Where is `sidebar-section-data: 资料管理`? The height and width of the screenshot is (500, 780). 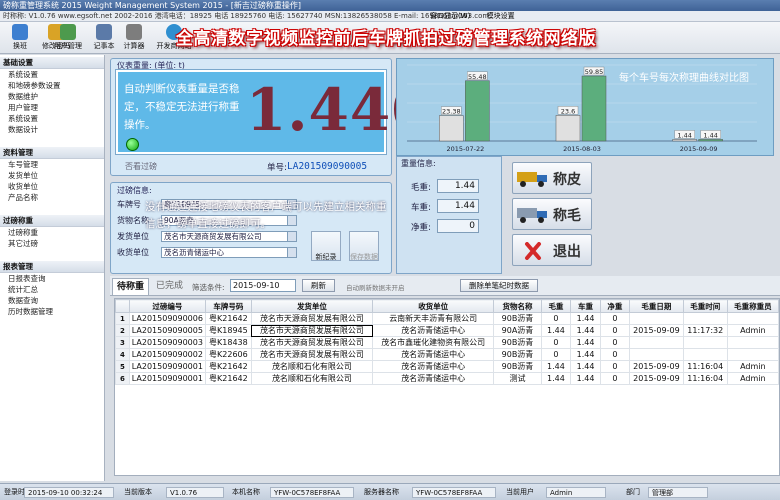 sidebar-section-data: 资料管理 is located at coordinates (52, 153).